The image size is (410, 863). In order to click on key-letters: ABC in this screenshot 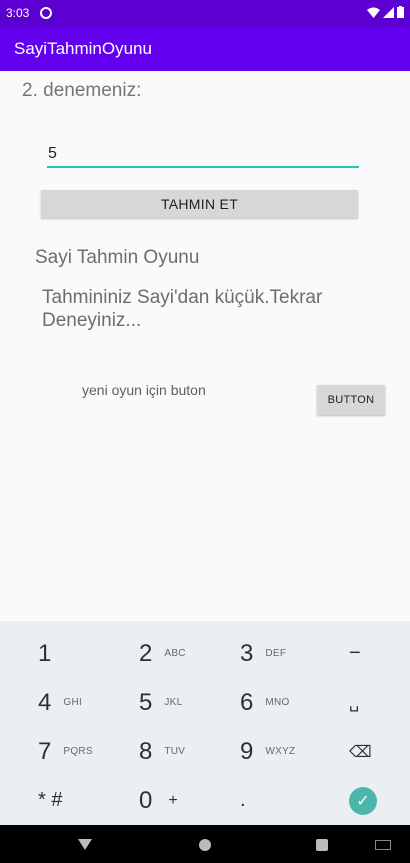, I will do `click(175, 653)`.